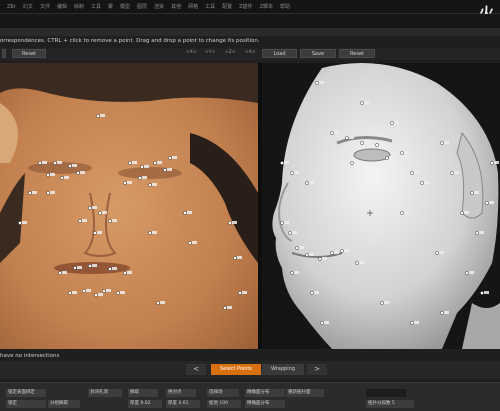 This screenshot has height=411, width=500. I want to click on menu-item: 帮助, so click(285, 6).